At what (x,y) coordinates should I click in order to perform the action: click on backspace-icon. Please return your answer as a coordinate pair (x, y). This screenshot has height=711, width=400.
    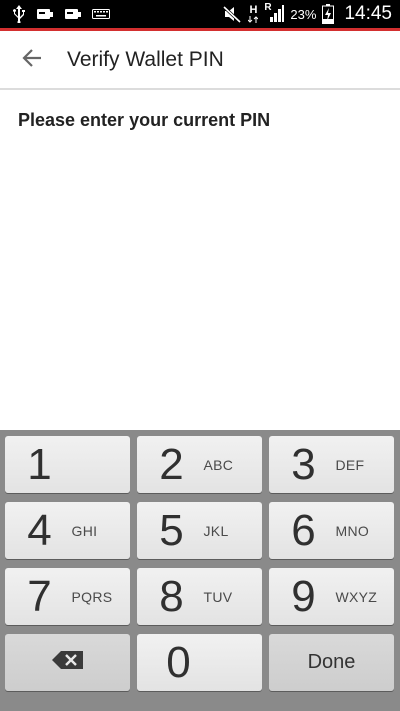
    Looking at the image, I should click on (68, 662).